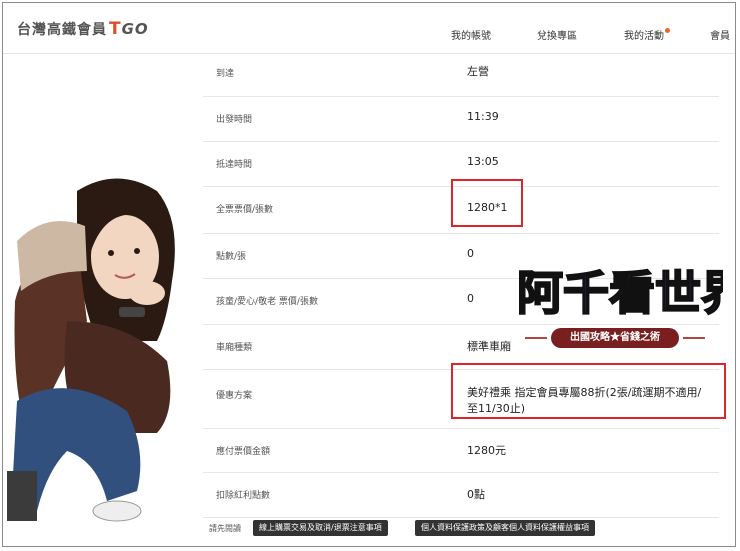 Image resolution: width=740 pixels, height=551 pixels. What do you see at coordinates (225, 74) in the screenshot?
I see `row-label: 到達` at bounding box center [225, 74].